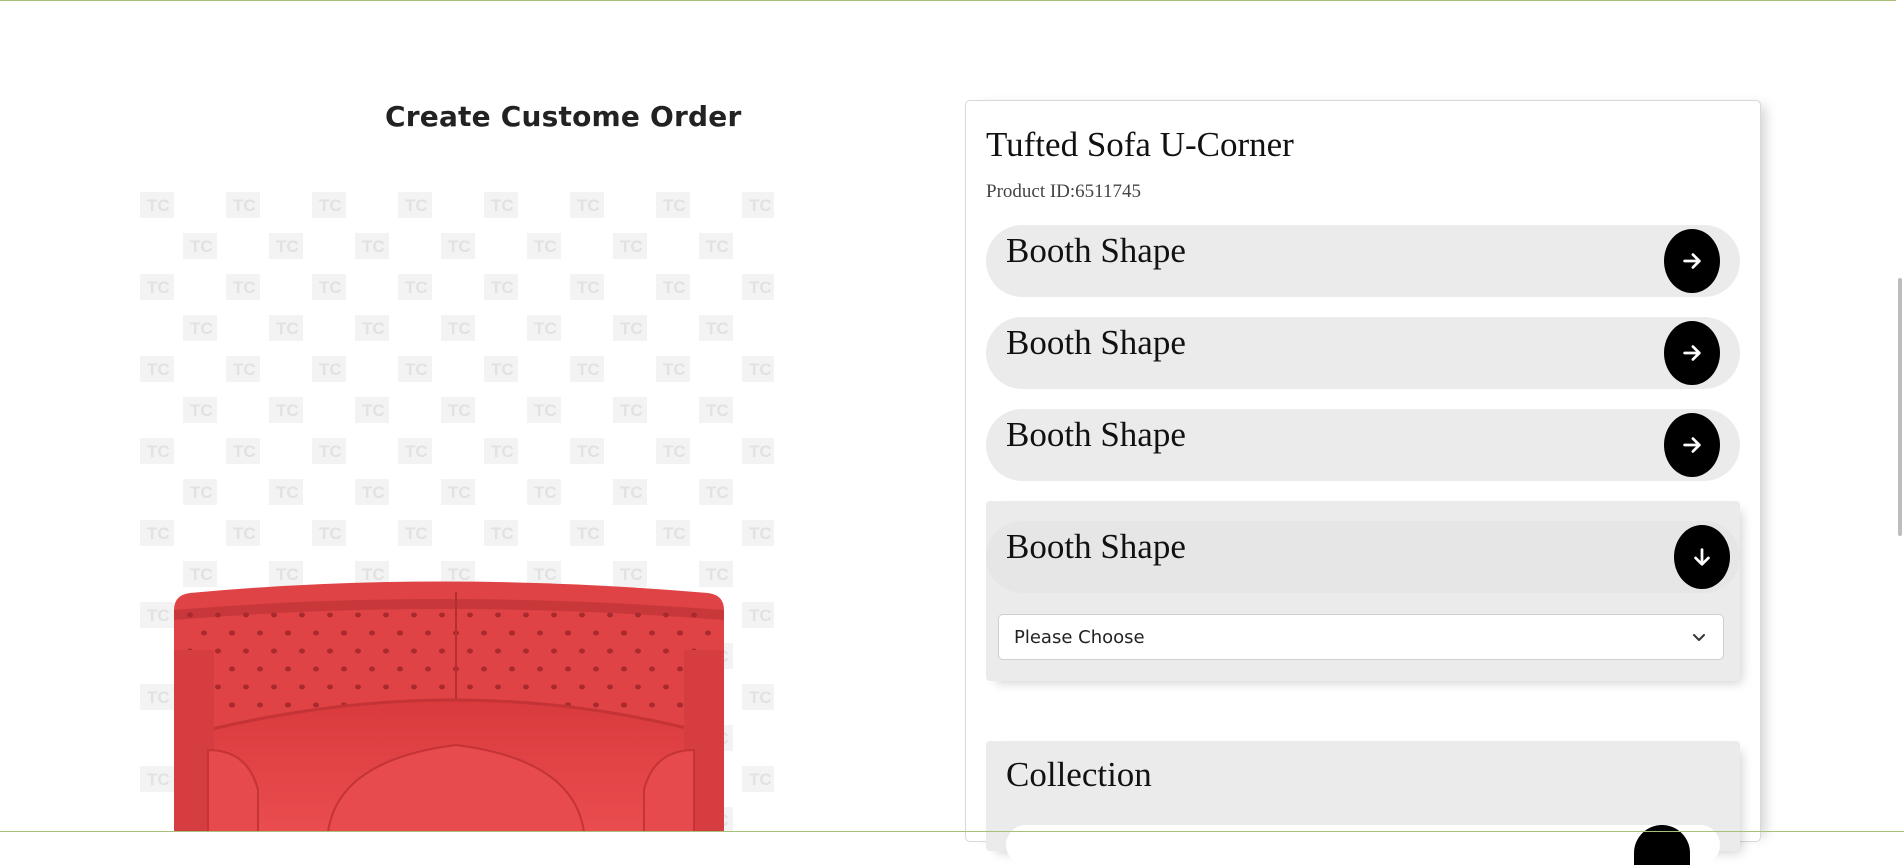  What do you see at coordinates (952, 0) in the screenshot?
I see `top-border` at bounding box center [952, 0].